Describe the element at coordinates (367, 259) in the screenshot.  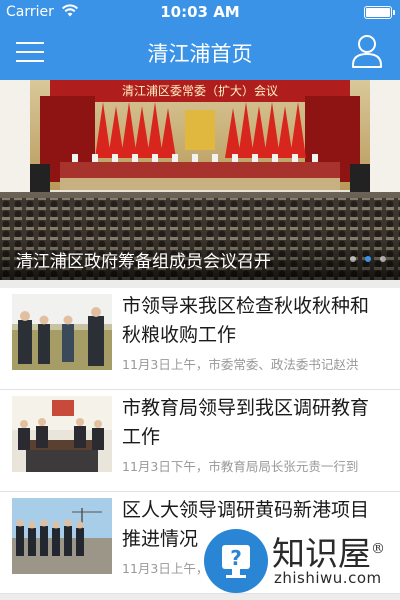
I see `carousel-dot-active` at that location.